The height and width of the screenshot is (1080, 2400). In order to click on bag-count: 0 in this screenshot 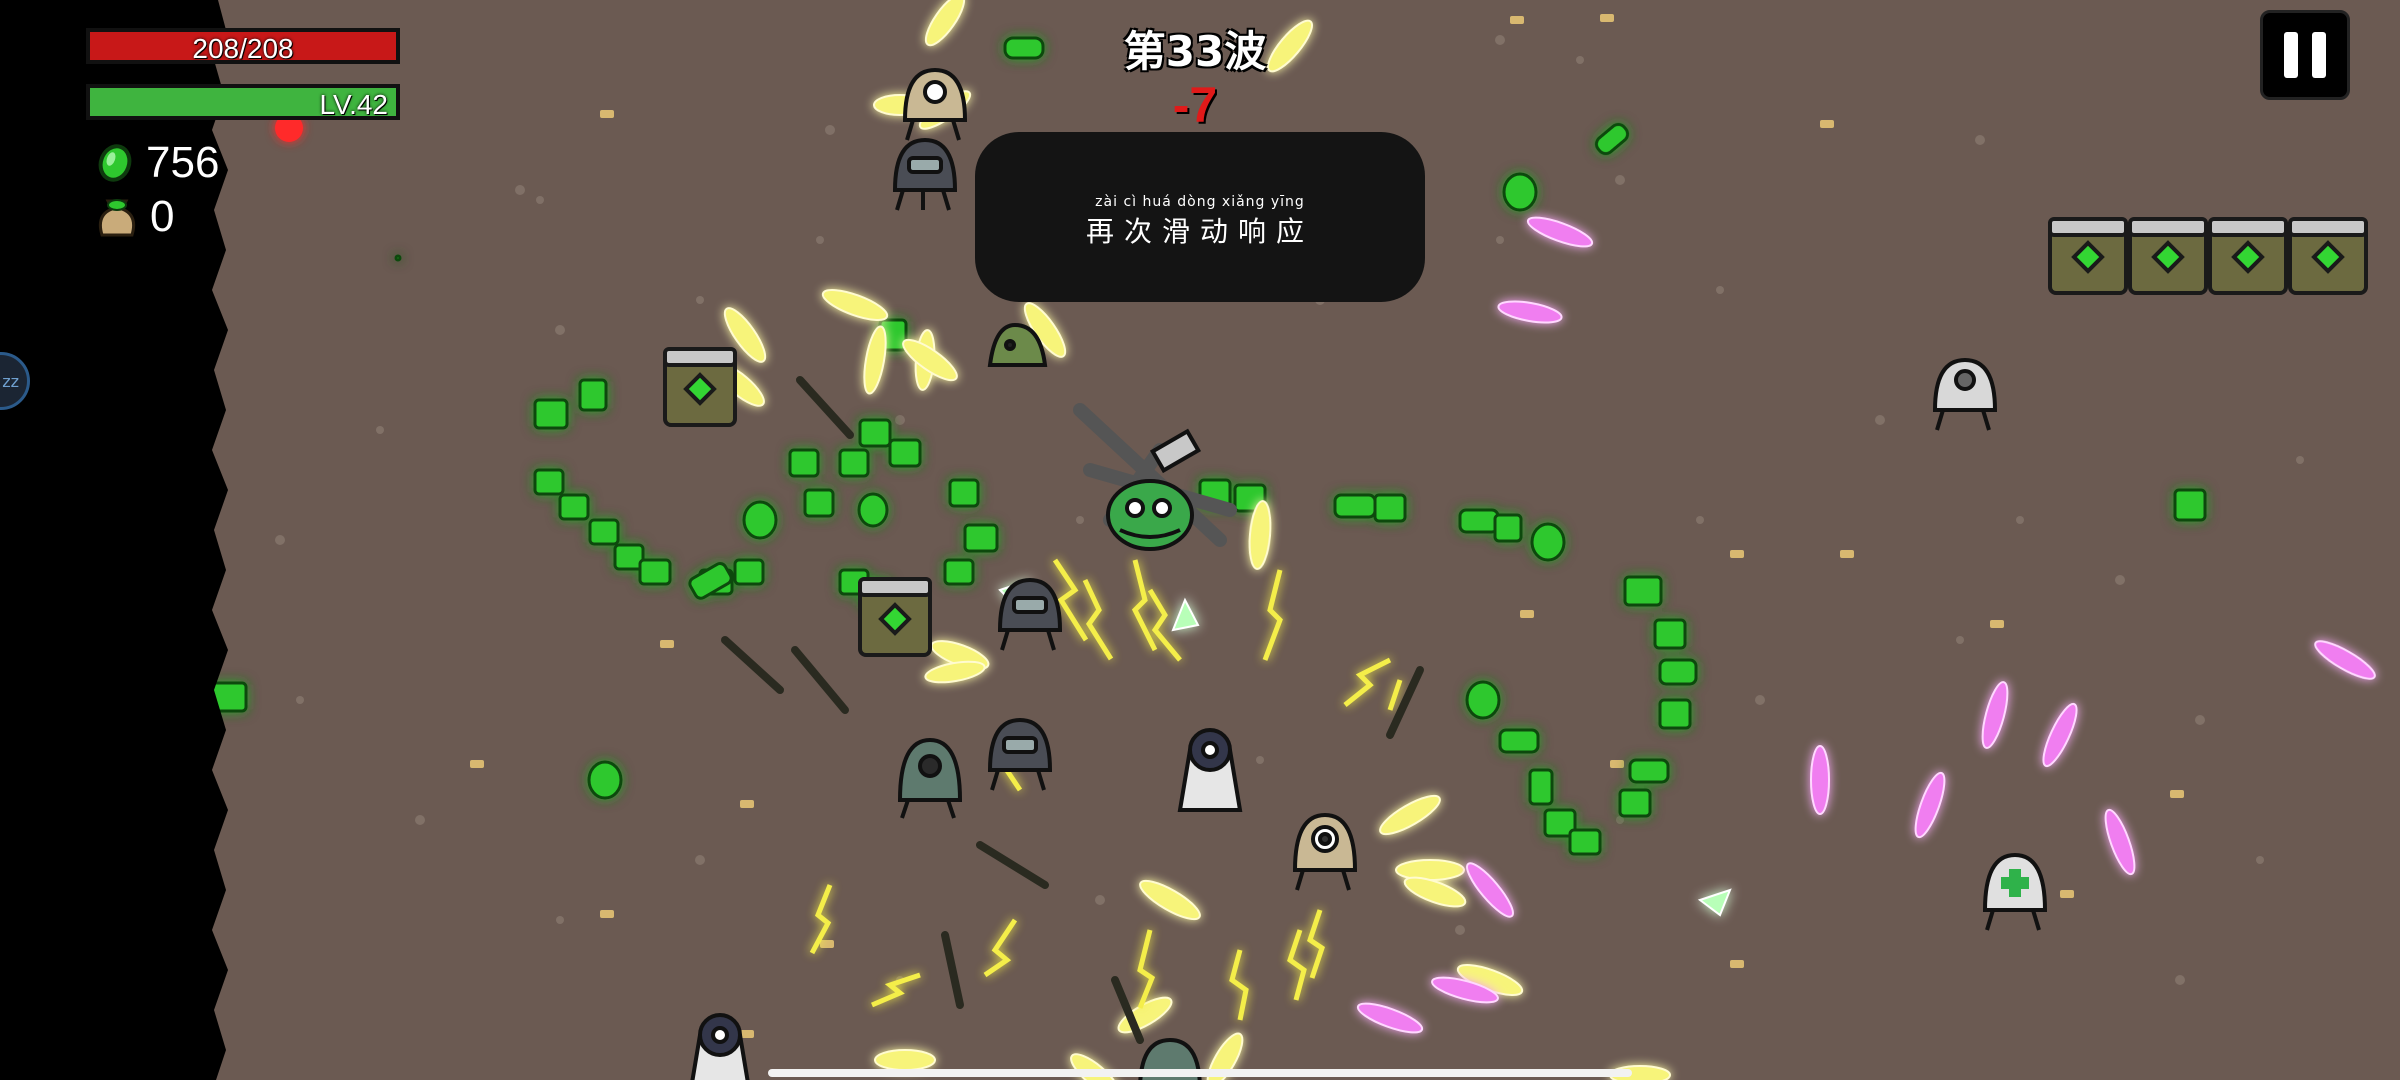, I will do `click(162, 216)`.